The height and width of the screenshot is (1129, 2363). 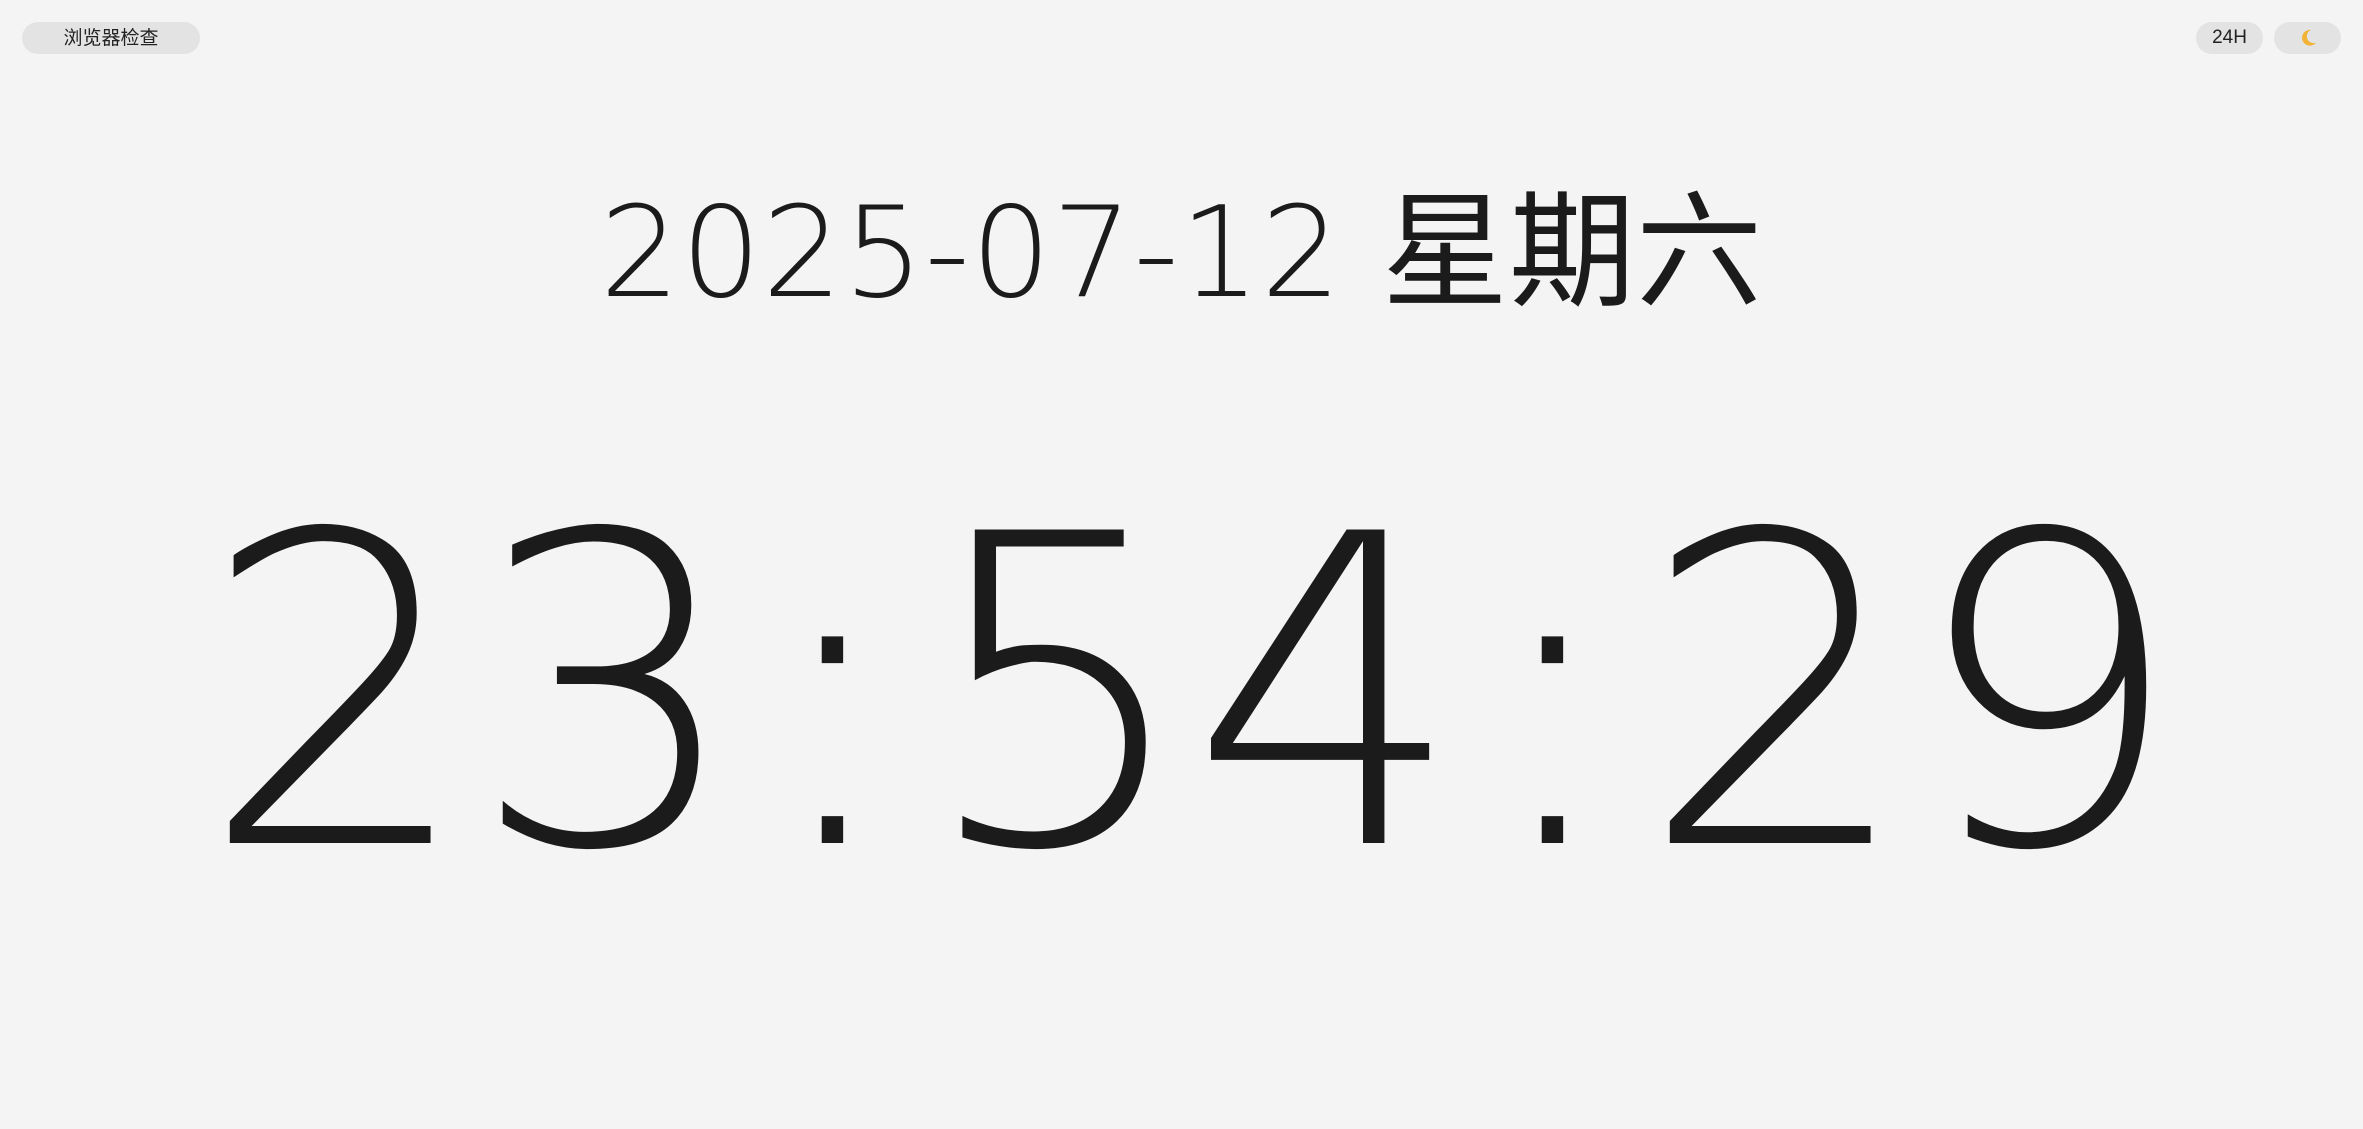 I want to click on moon-icon, so click(x=2308, y=37).